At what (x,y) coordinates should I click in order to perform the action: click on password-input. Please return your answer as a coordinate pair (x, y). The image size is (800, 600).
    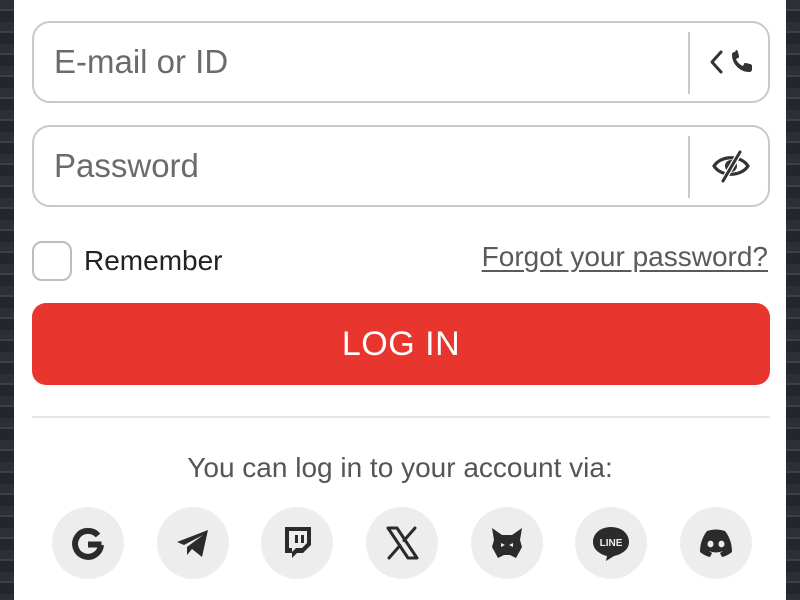
    Looking at the image, I should click on (359, 166).